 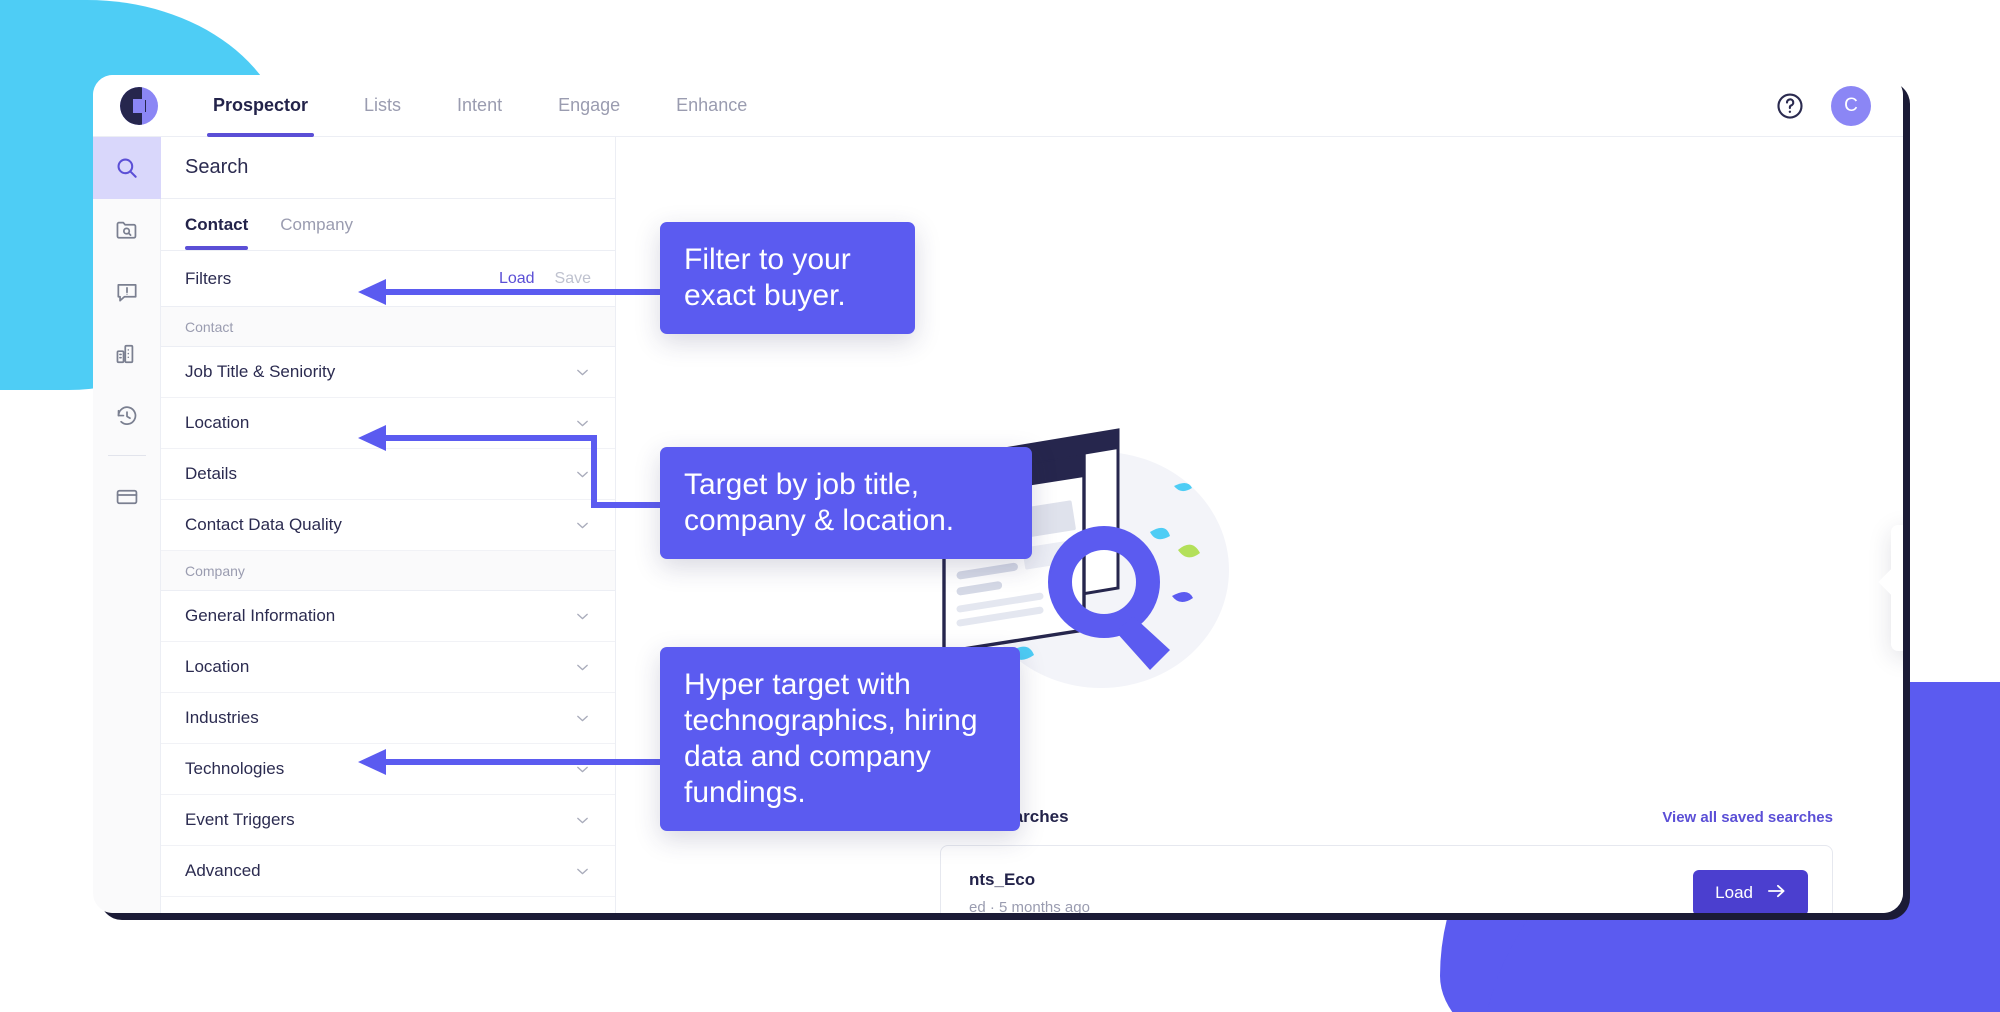 I want to click on saved-search-info: nts_Eco ed · 5 months ago, so click(x=1029, y=891).